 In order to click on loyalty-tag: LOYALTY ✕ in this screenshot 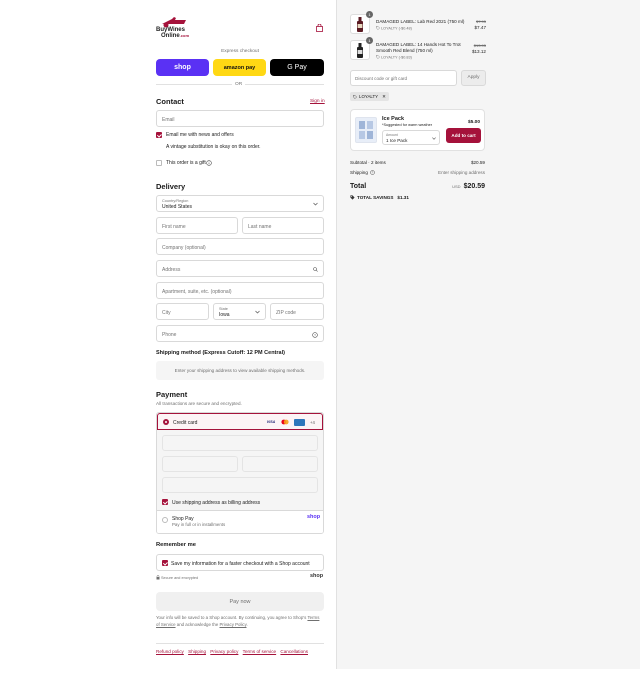, I will do `click(369, 96)`.